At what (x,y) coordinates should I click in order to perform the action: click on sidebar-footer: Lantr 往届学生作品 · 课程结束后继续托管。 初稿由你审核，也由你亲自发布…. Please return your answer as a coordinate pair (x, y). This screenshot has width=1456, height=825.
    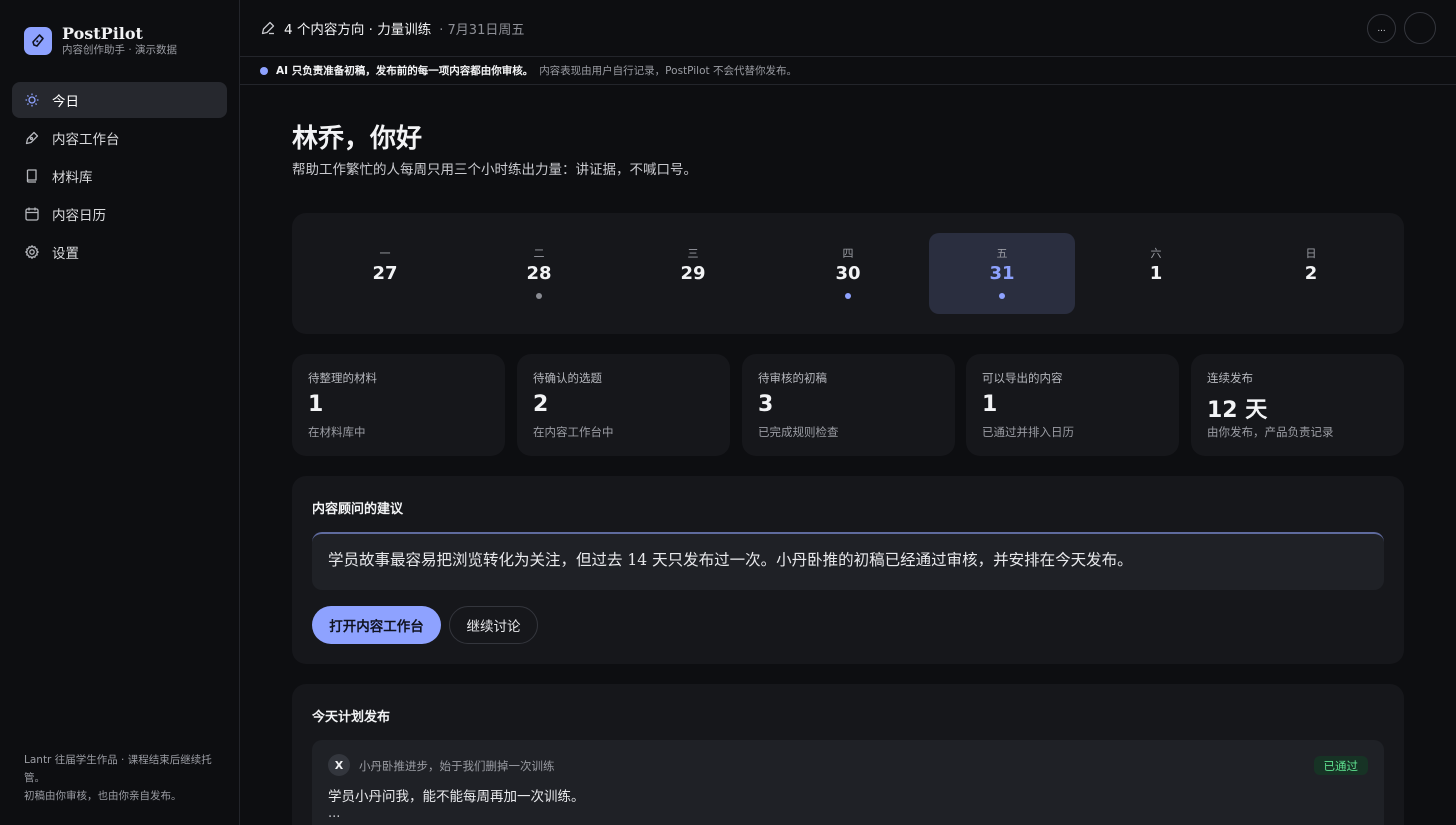
    Looking at the image, I should click on (122, 778).